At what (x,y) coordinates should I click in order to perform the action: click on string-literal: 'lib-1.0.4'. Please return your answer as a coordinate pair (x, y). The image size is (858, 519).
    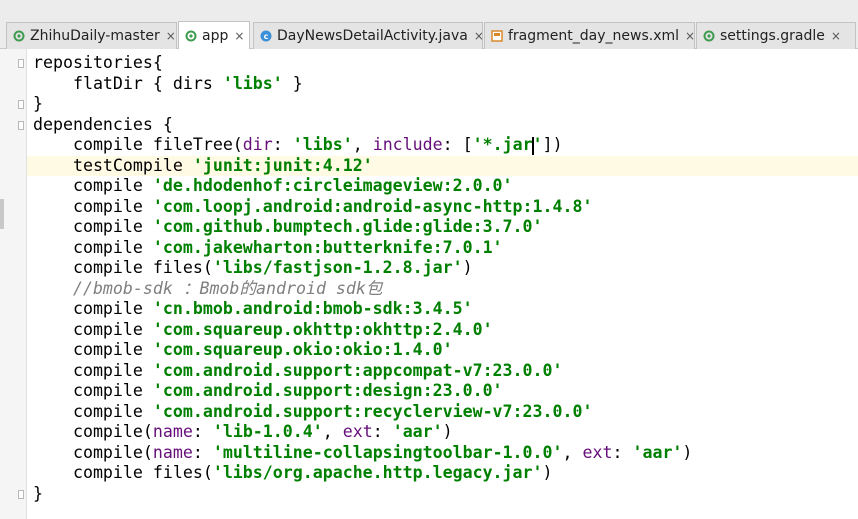
    Looking at the image, I should click on (267, 431).